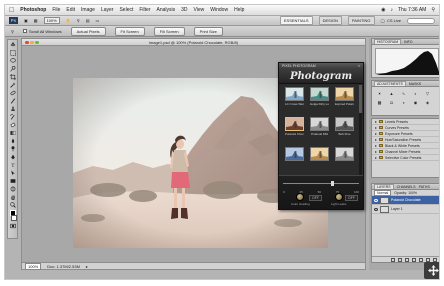  I want to click on menu-3d: 3D, so click(184, 10).